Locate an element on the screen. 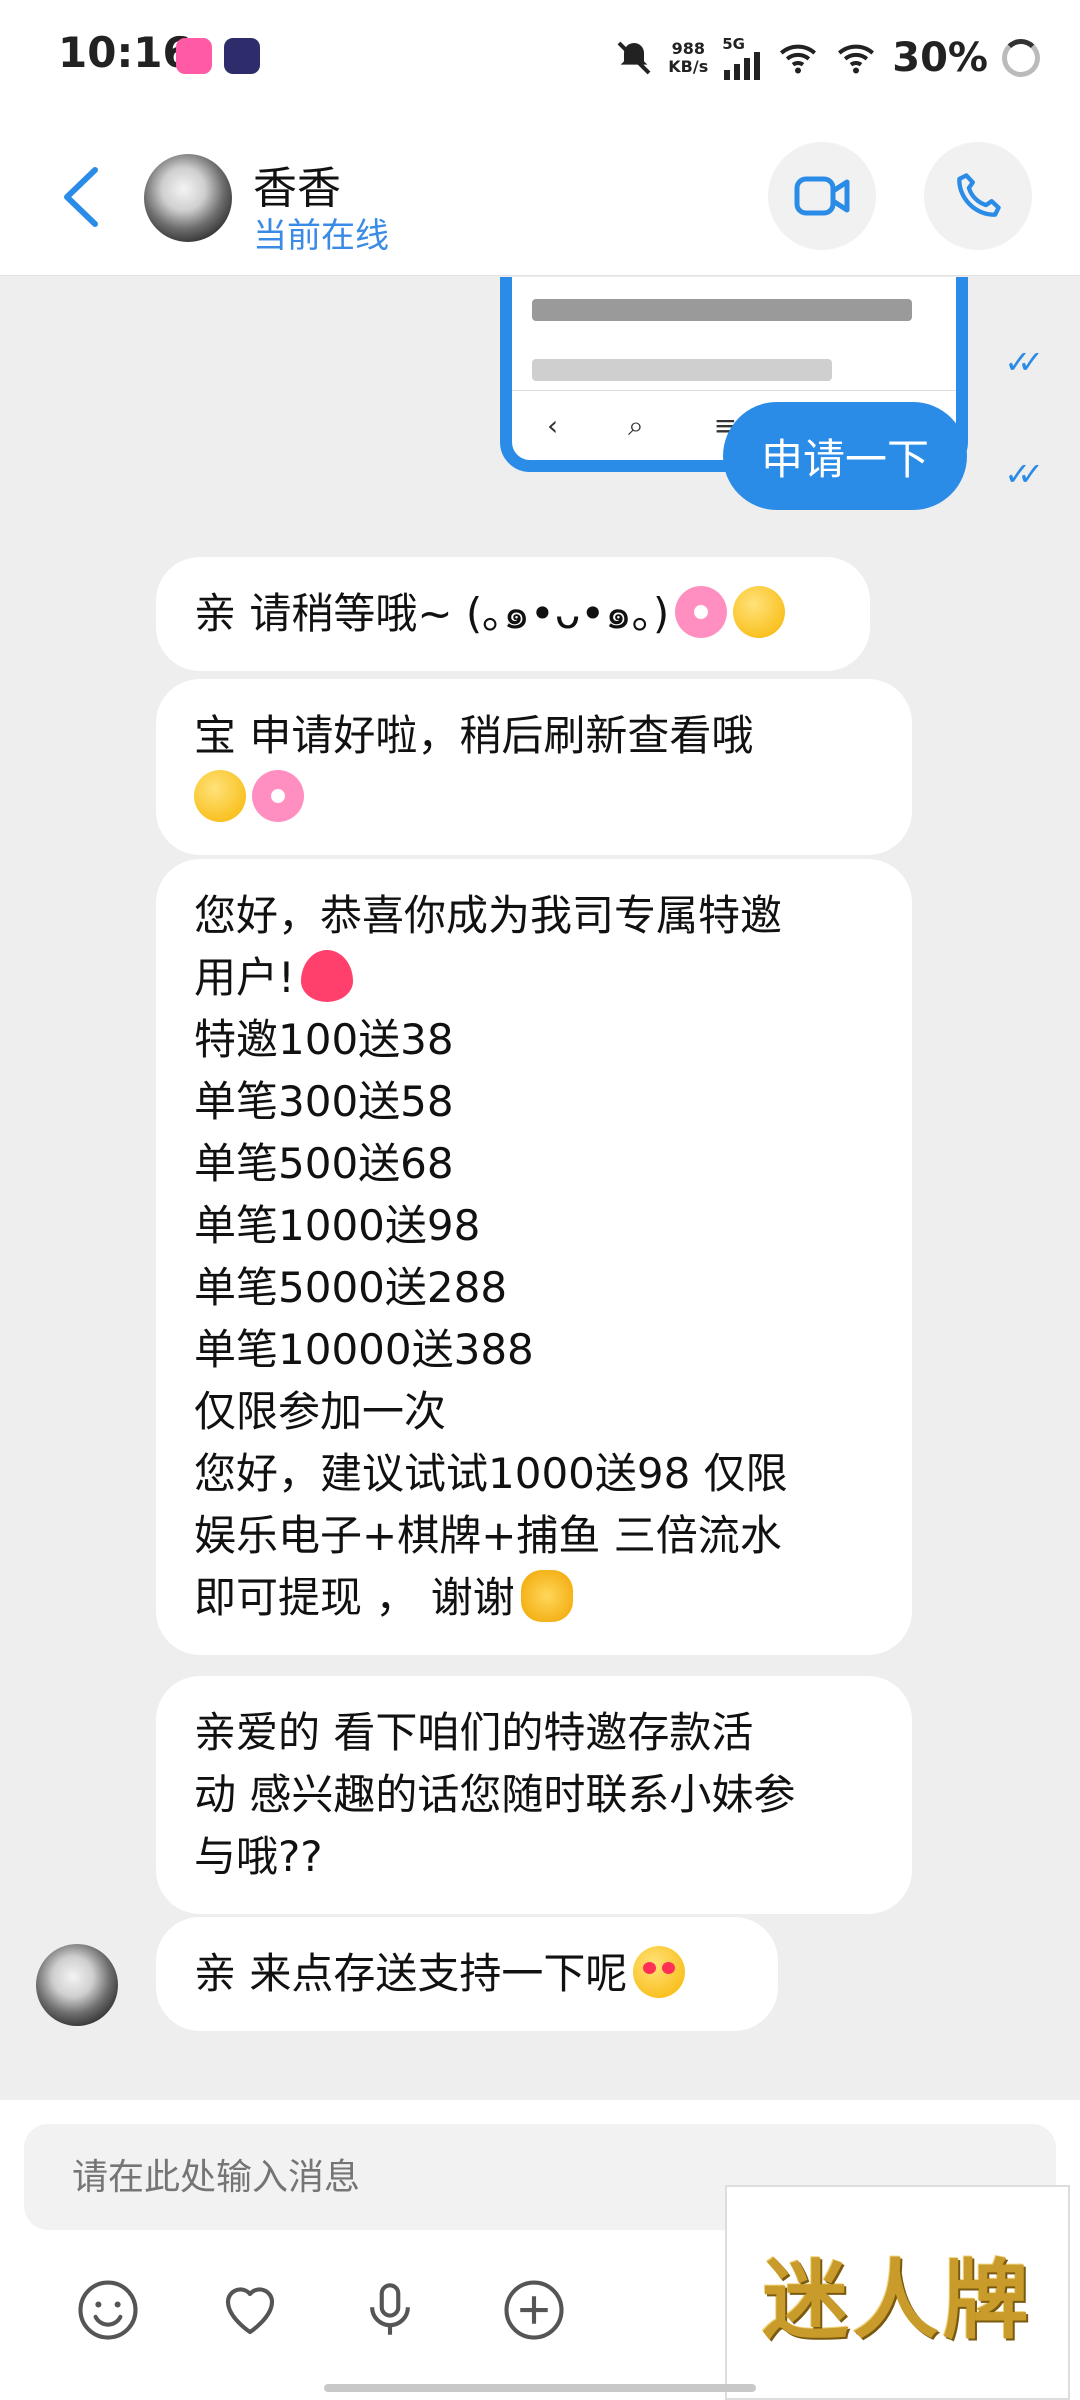 The height and width of the screenshot is (2400, 1080). network-type: 5G is located at coordinates (733, 43).